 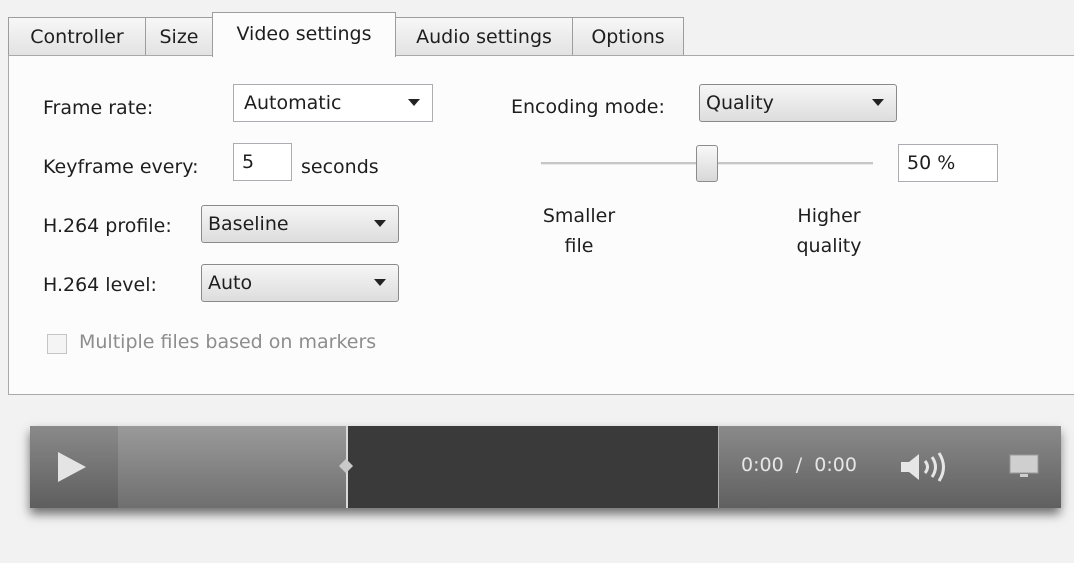 What do you see at coordinates (300, 224) in the screenshot?
I see `h264-profile-dropdown: Baseline` at bounding box center [300, 224].